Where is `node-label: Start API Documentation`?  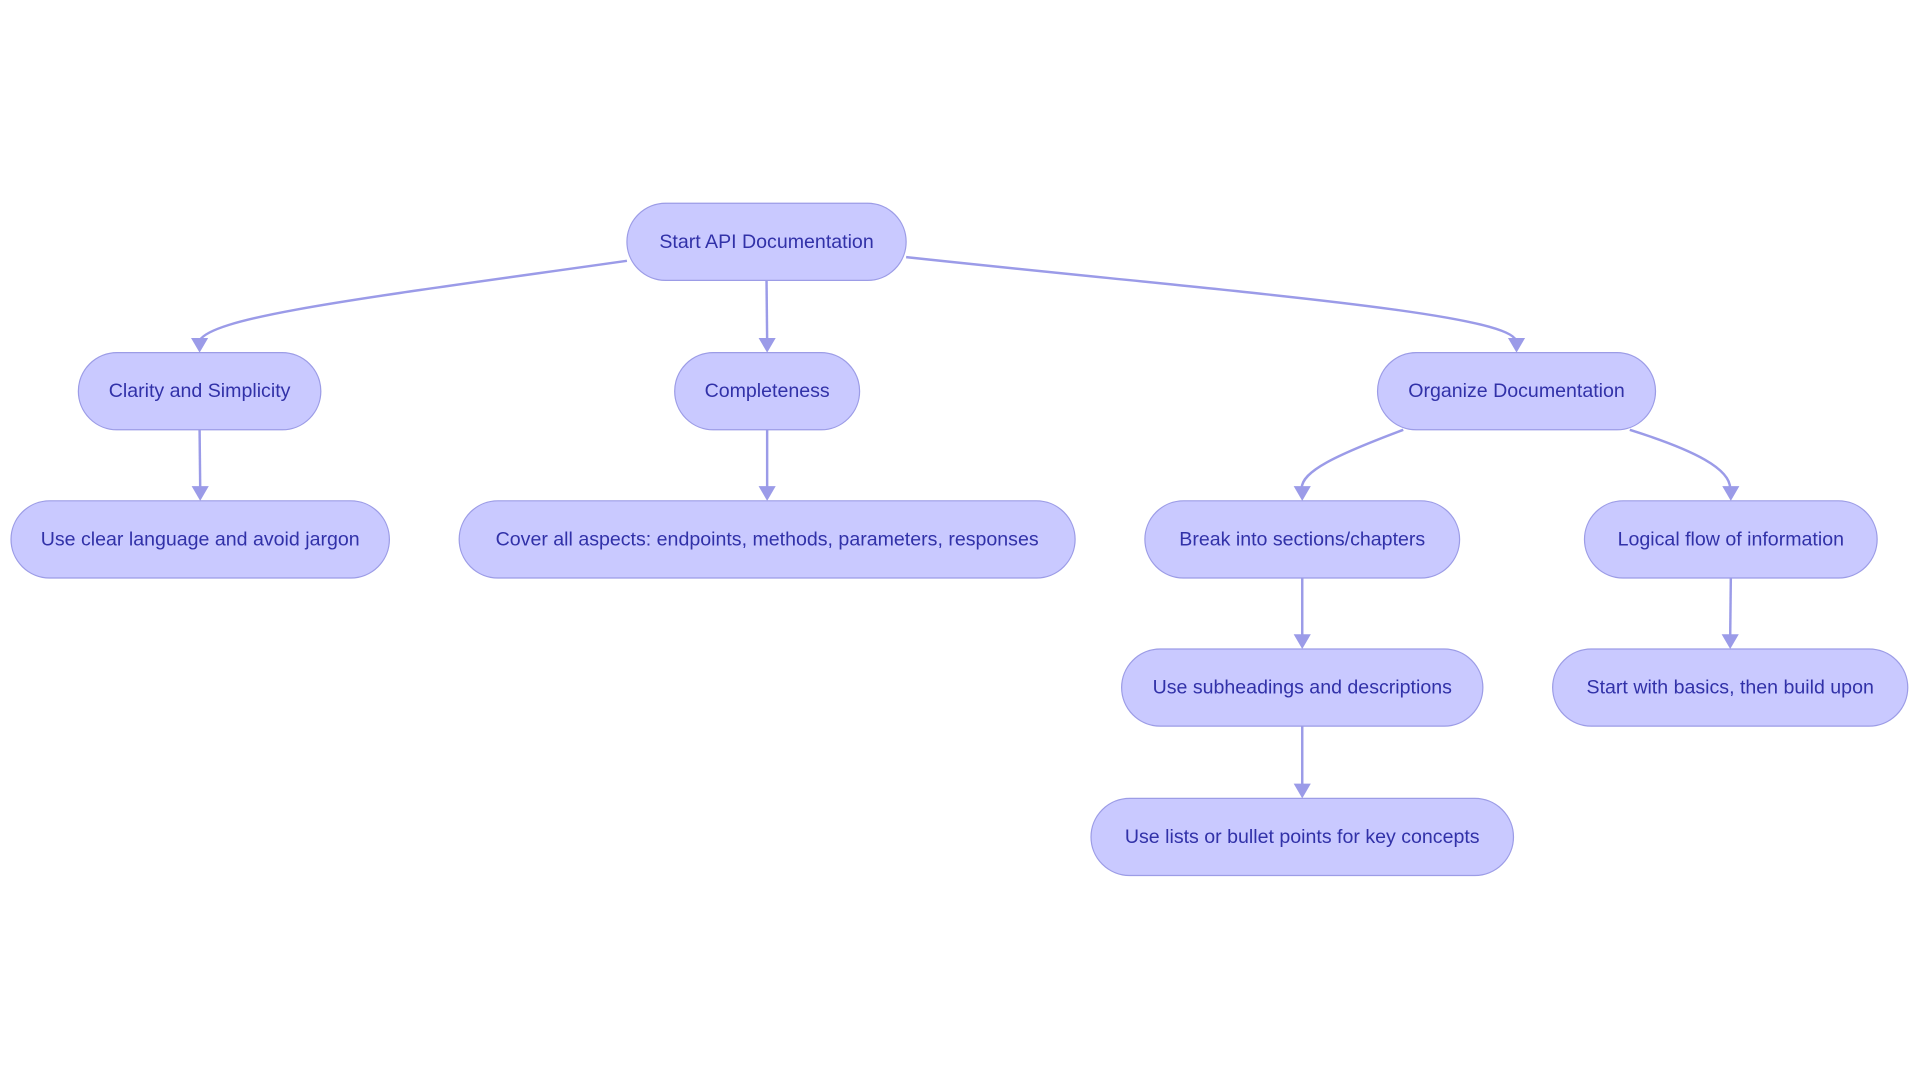 node-label: Start API Documentation is located at coordinates (766, 242).